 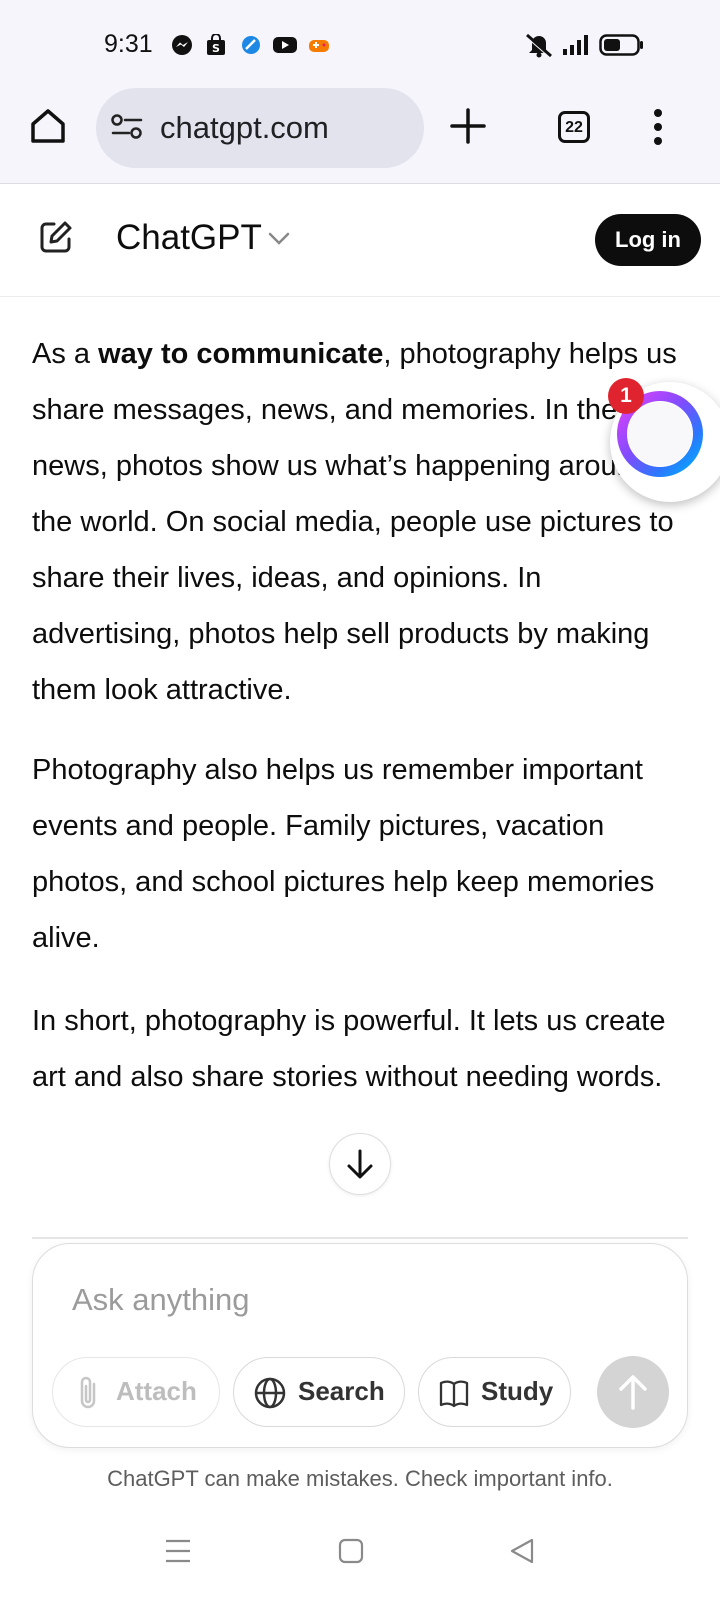 What do you see at coordinates (454, 1394) in the screenshot?
I see `book-icon` at bounding box center [454, 1394].